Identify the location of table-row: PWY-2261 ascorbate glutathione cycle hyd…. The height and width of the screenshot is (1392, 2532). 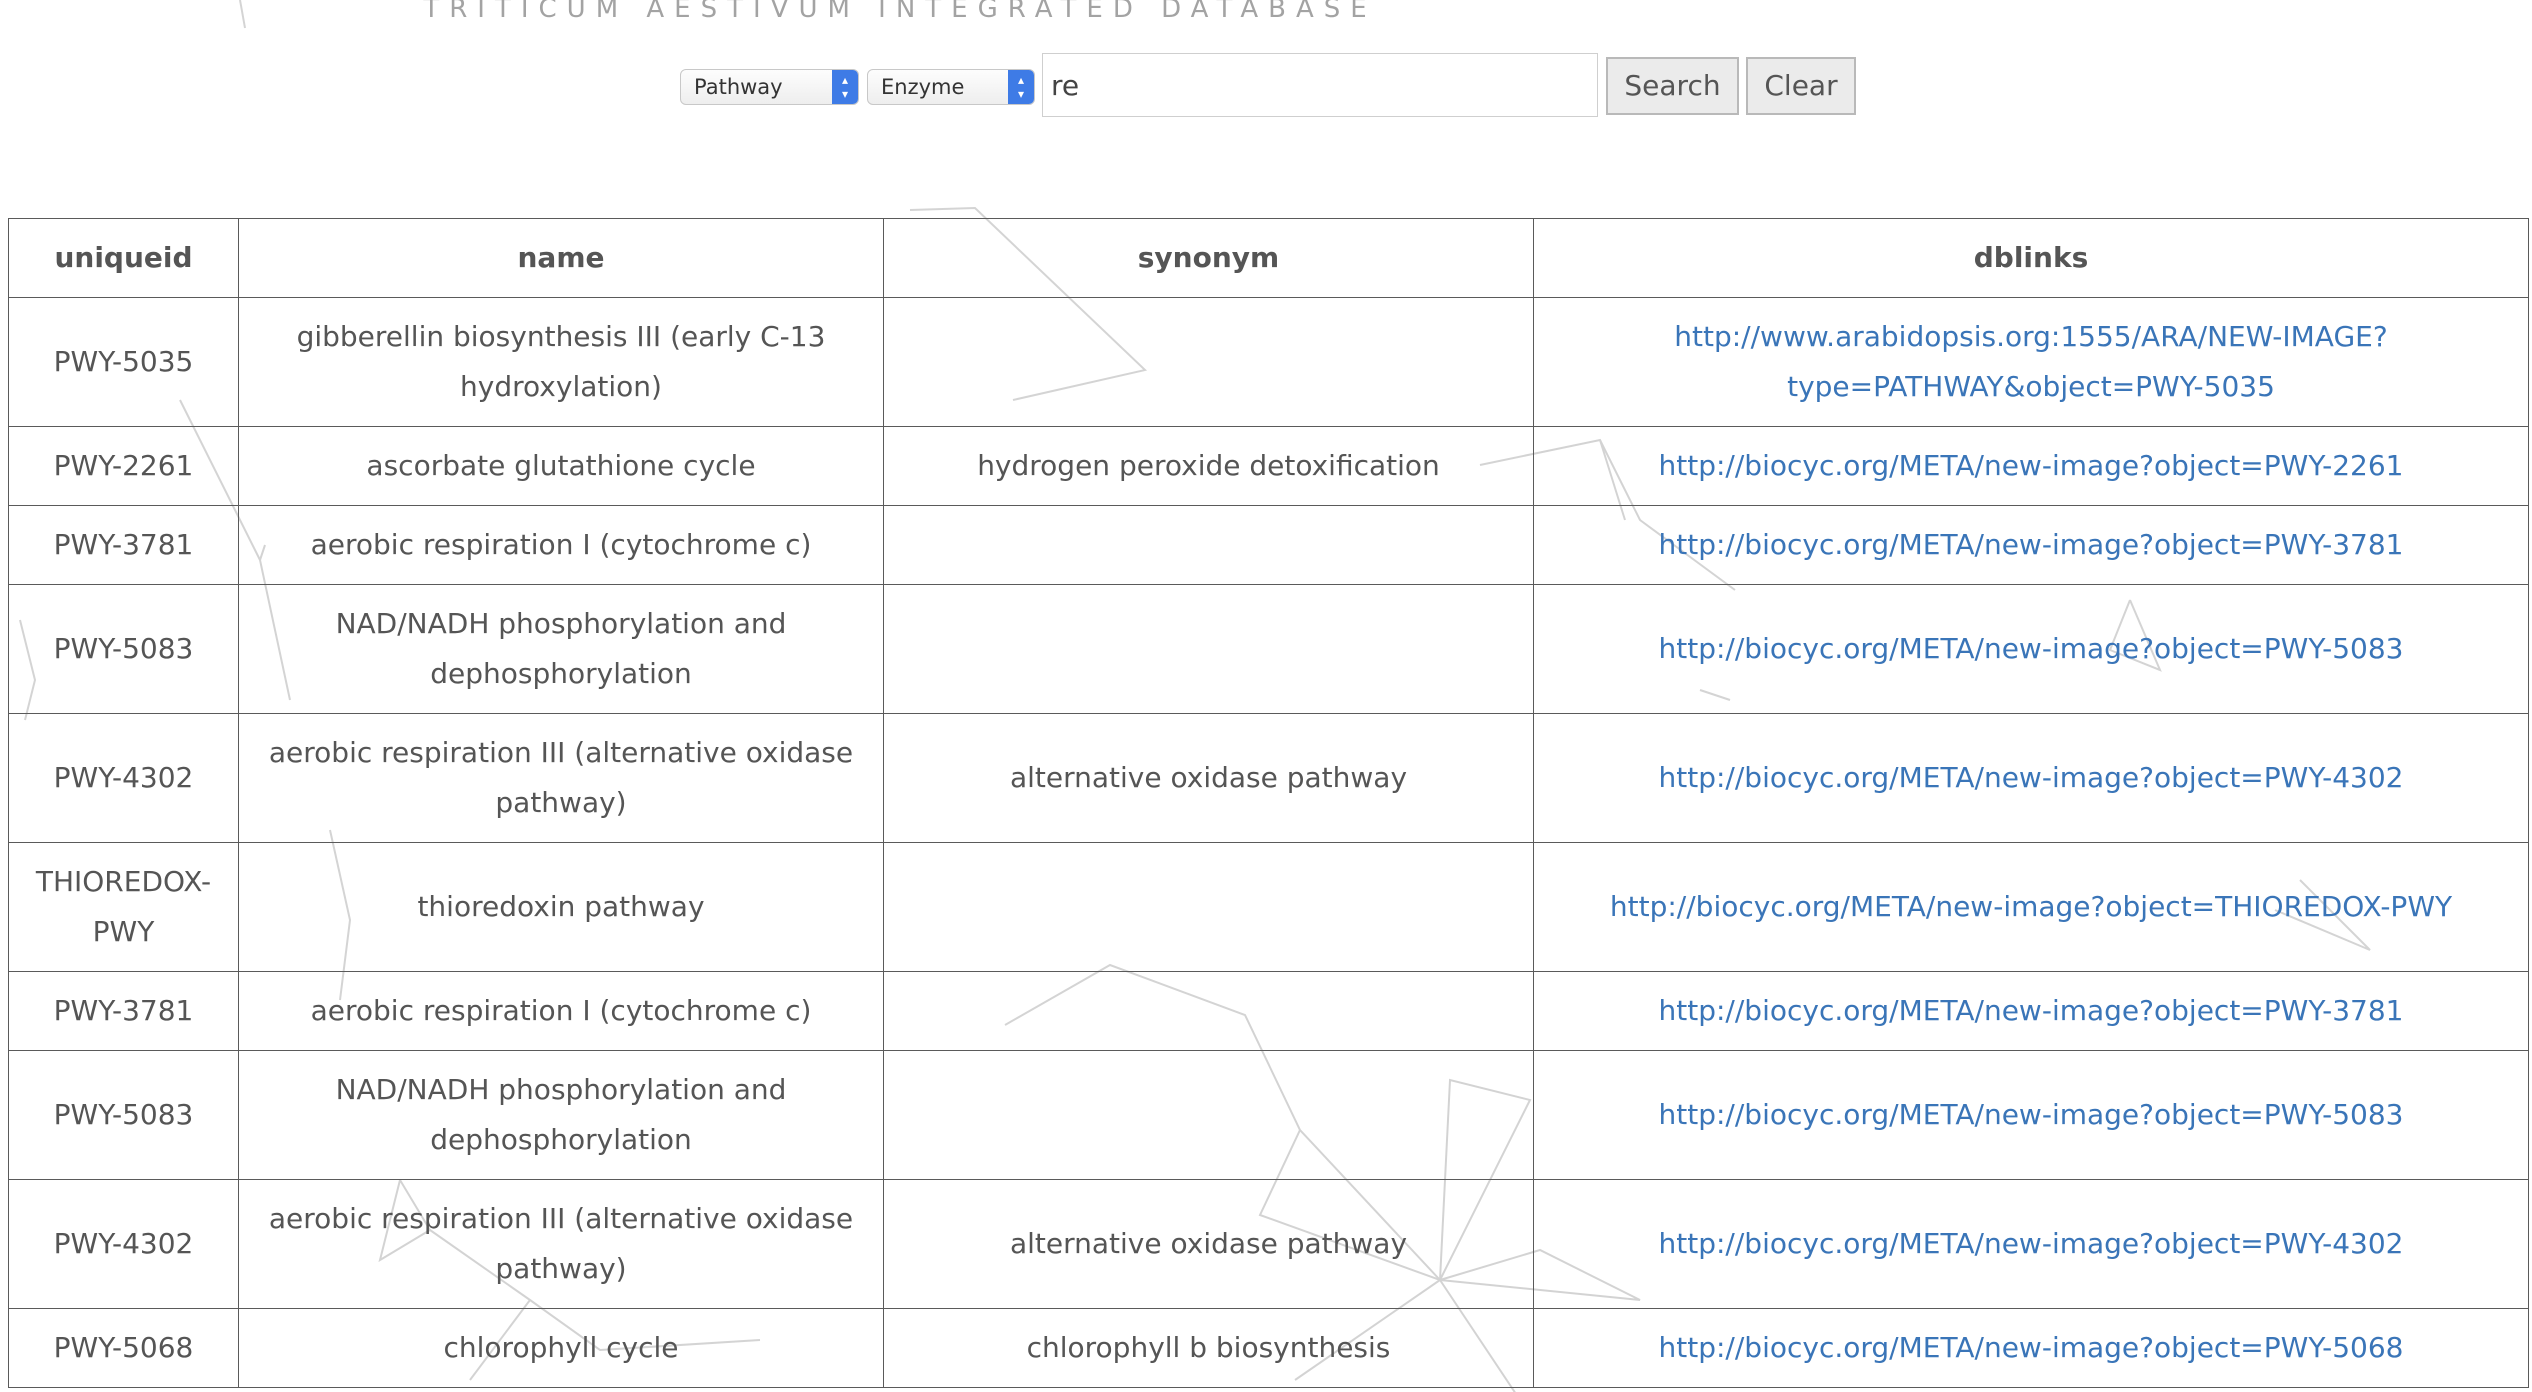
(1268, 466).